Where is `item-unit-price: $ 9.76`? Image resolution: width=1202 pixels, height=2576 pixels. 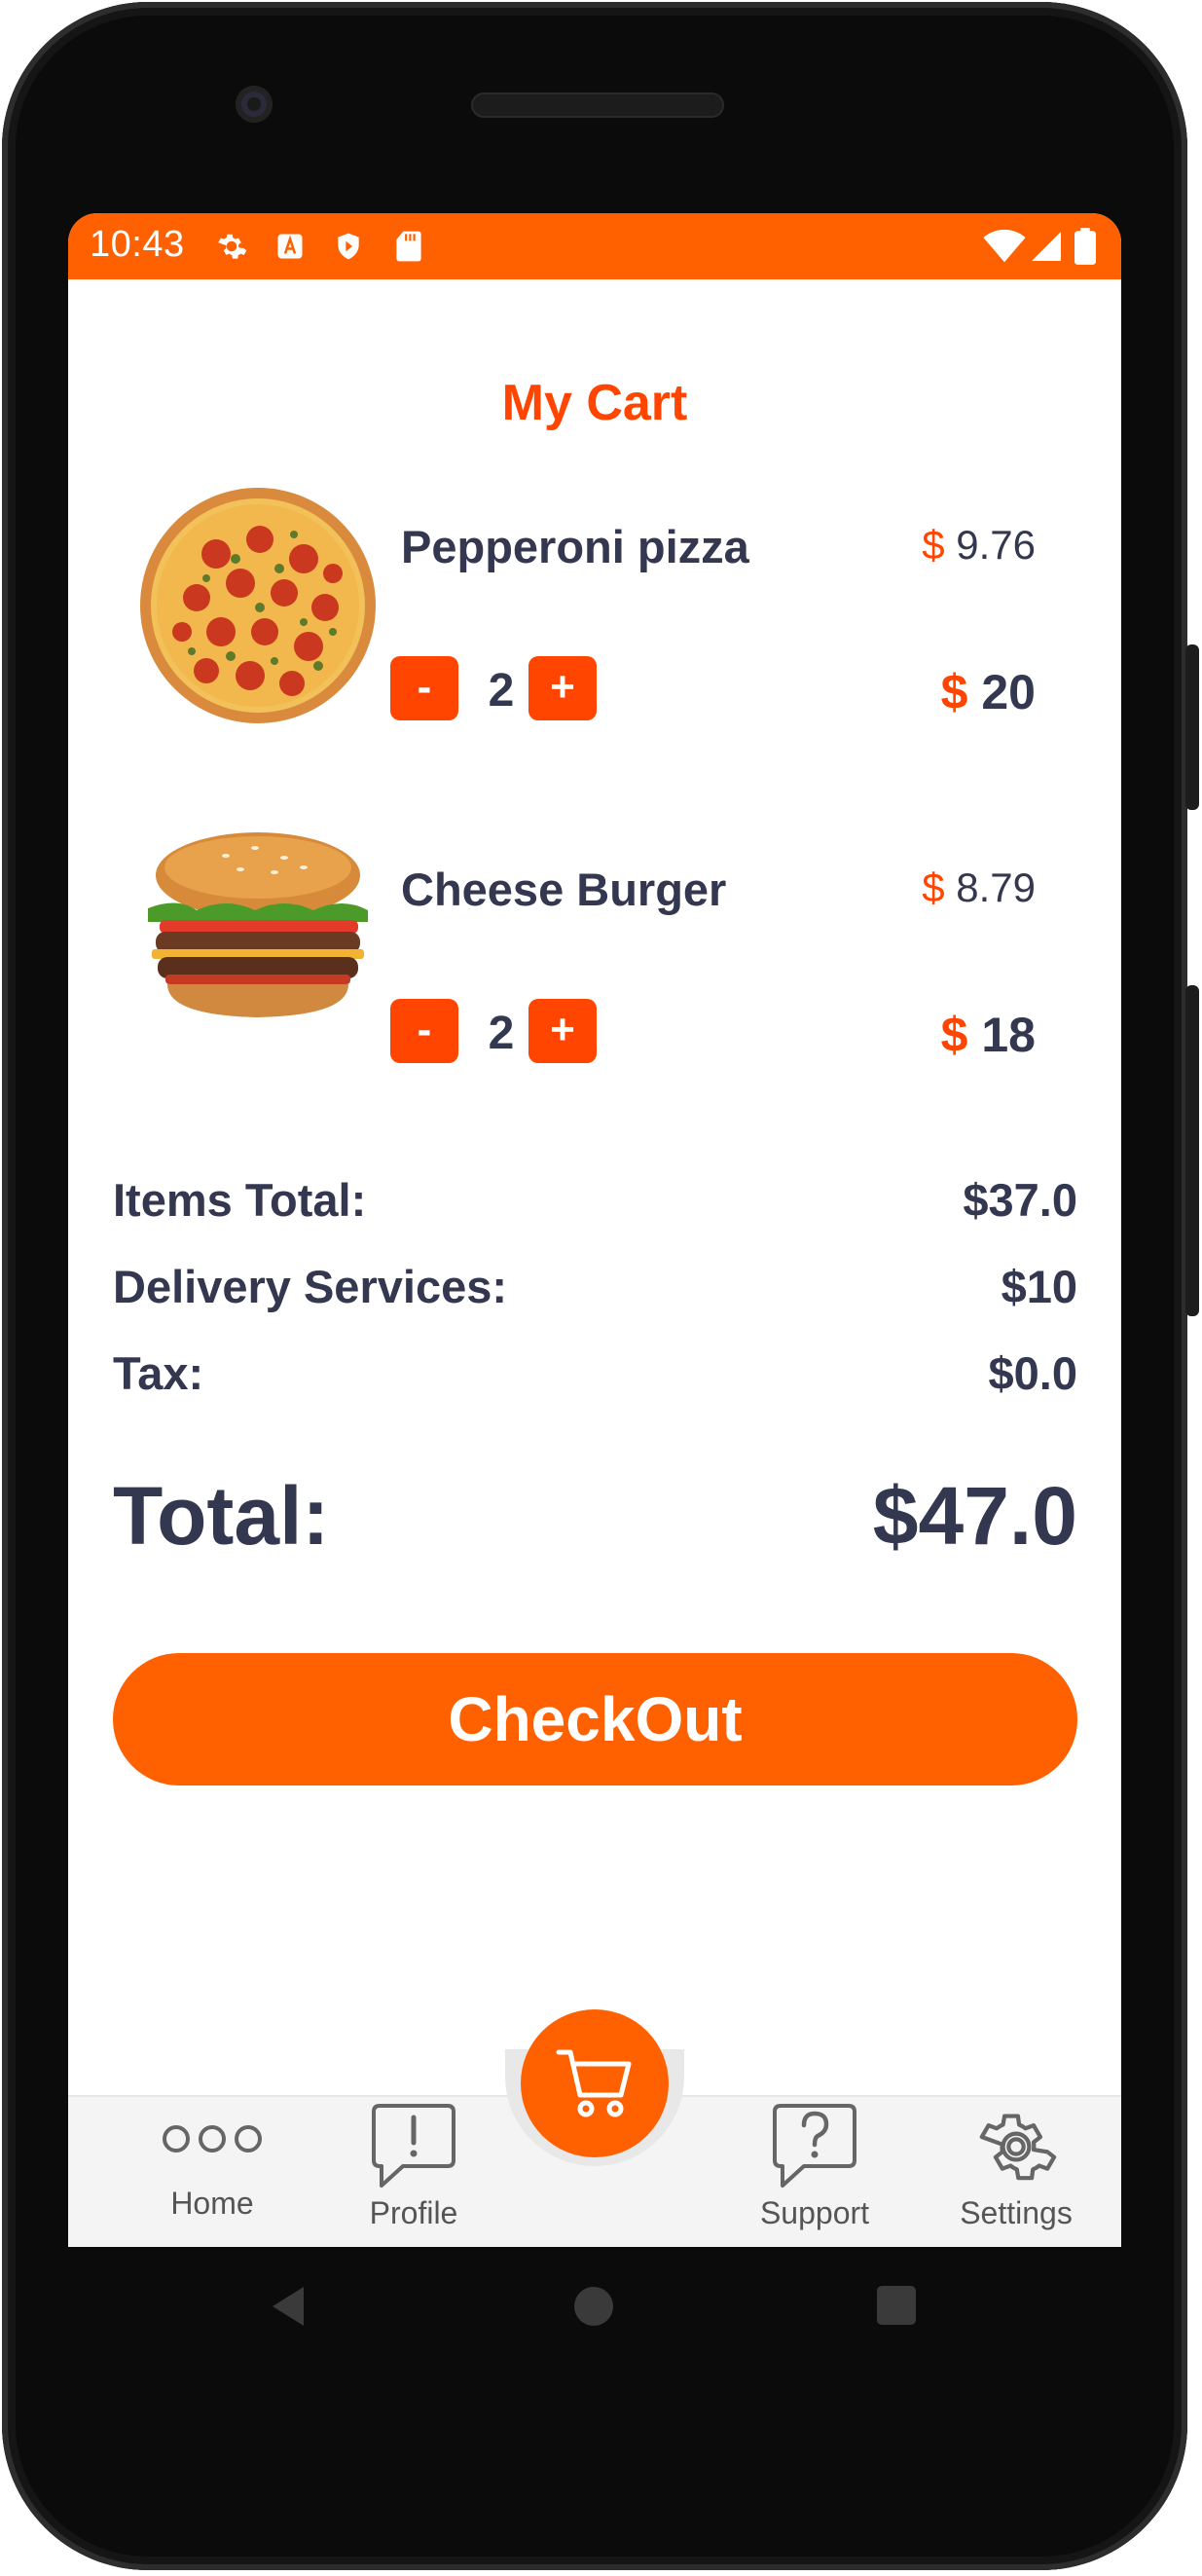 item-unit-price: $ 9.76 is located at coordinates (979, 545).